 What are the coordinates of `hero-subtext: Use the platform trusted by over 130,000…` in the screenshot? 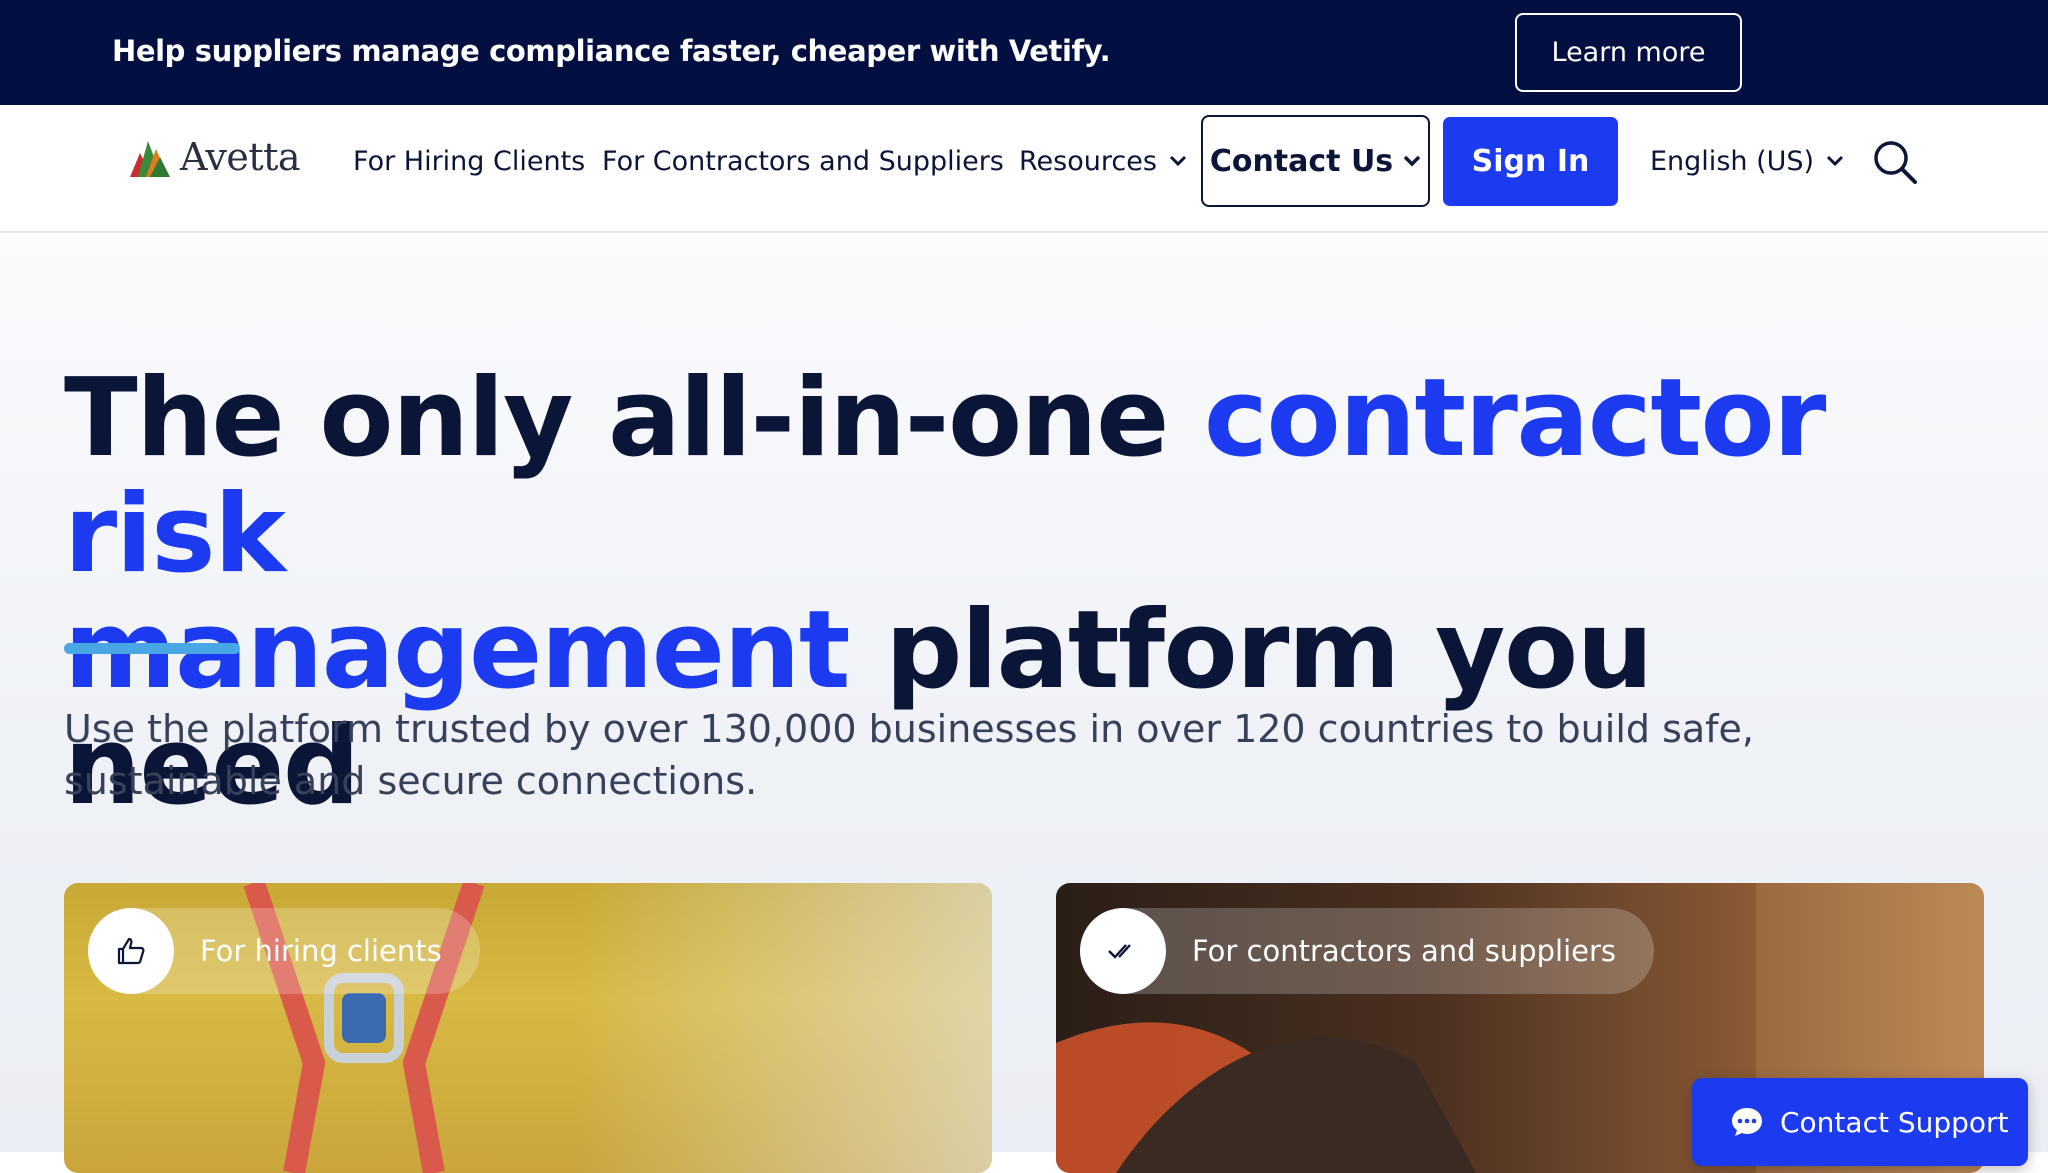 It's located at (909, 755).